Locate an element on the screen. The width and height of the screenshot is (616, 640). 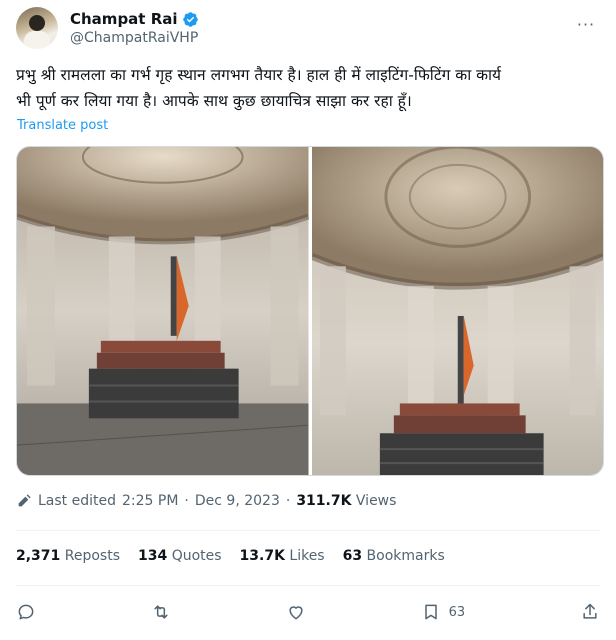
post-header: Champat Rai @ChampatRaiVHP ··· is located at coordinates (308, 28).